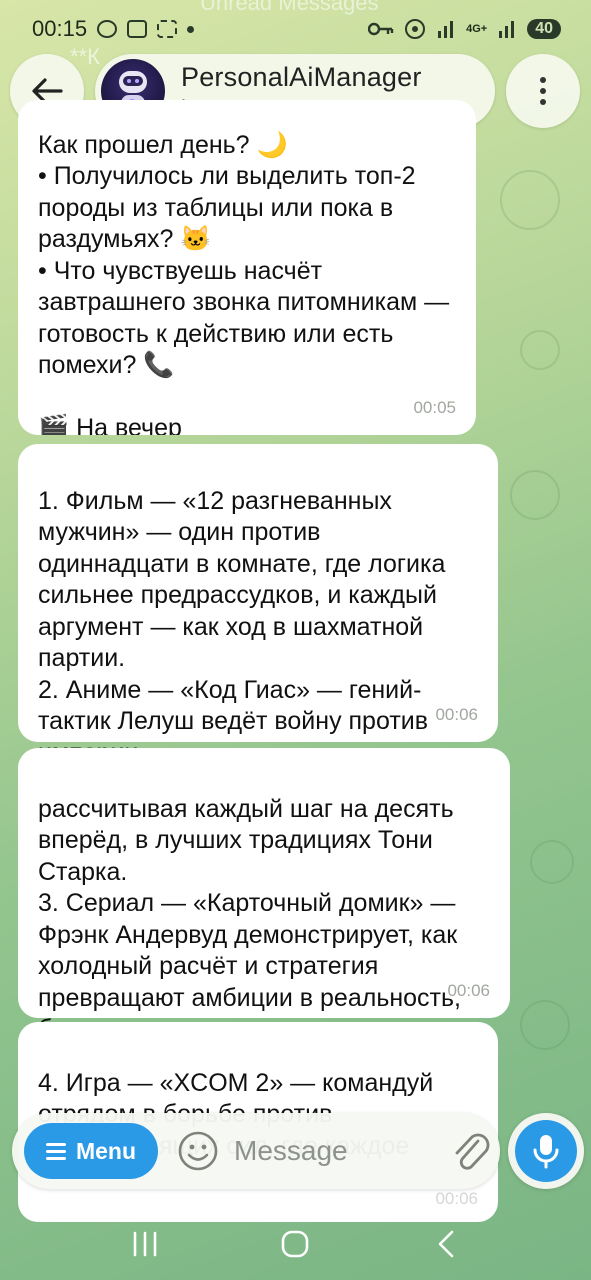  I want to click on home-icon, so click(295, 1244).